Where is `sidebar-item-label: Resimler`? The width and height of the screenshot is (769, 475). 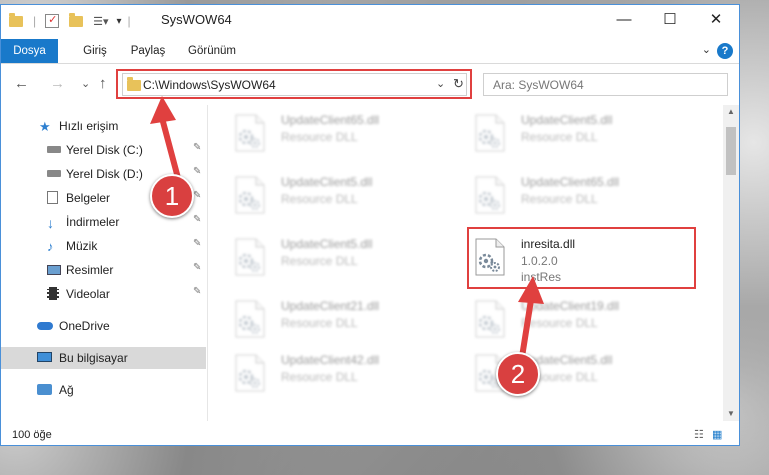 sidebar-item-label: Resimler is located at coordinates (90, 270).